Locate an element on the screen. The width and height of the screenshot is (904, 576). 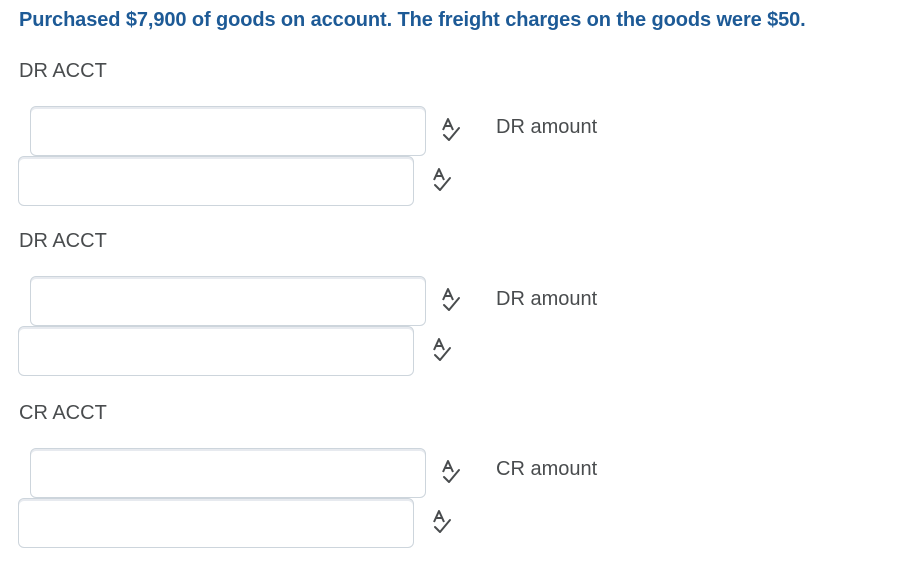
cr-acct-label: CR ACCT is located at coordinates (63, 413).